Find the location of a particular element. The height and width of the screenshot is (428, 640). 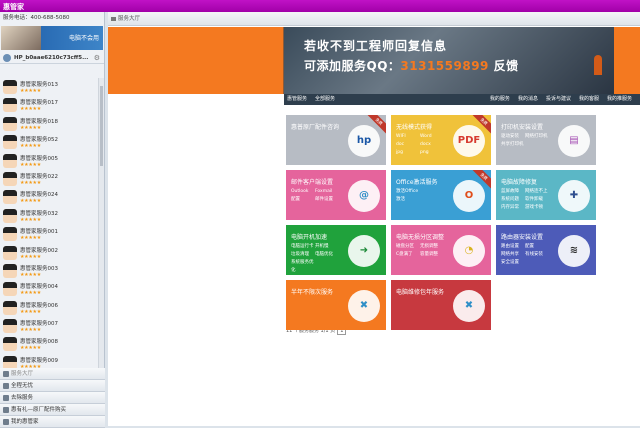

plant-decoration is located at coordinates (598, 65).